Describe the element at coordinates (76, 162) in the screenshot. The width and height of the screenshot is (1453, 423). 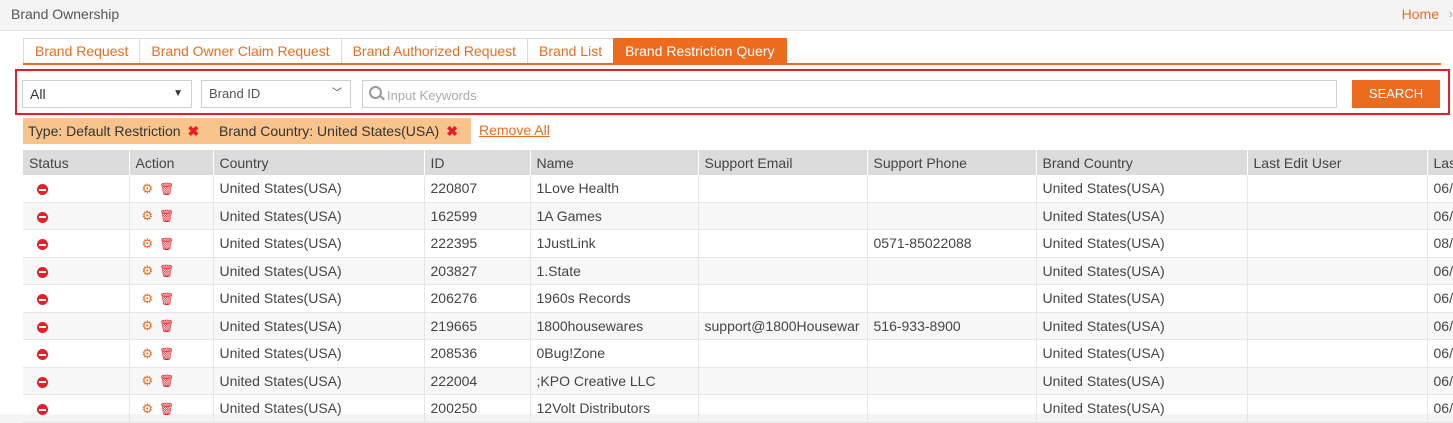
I see `col-status: Status` at that location.